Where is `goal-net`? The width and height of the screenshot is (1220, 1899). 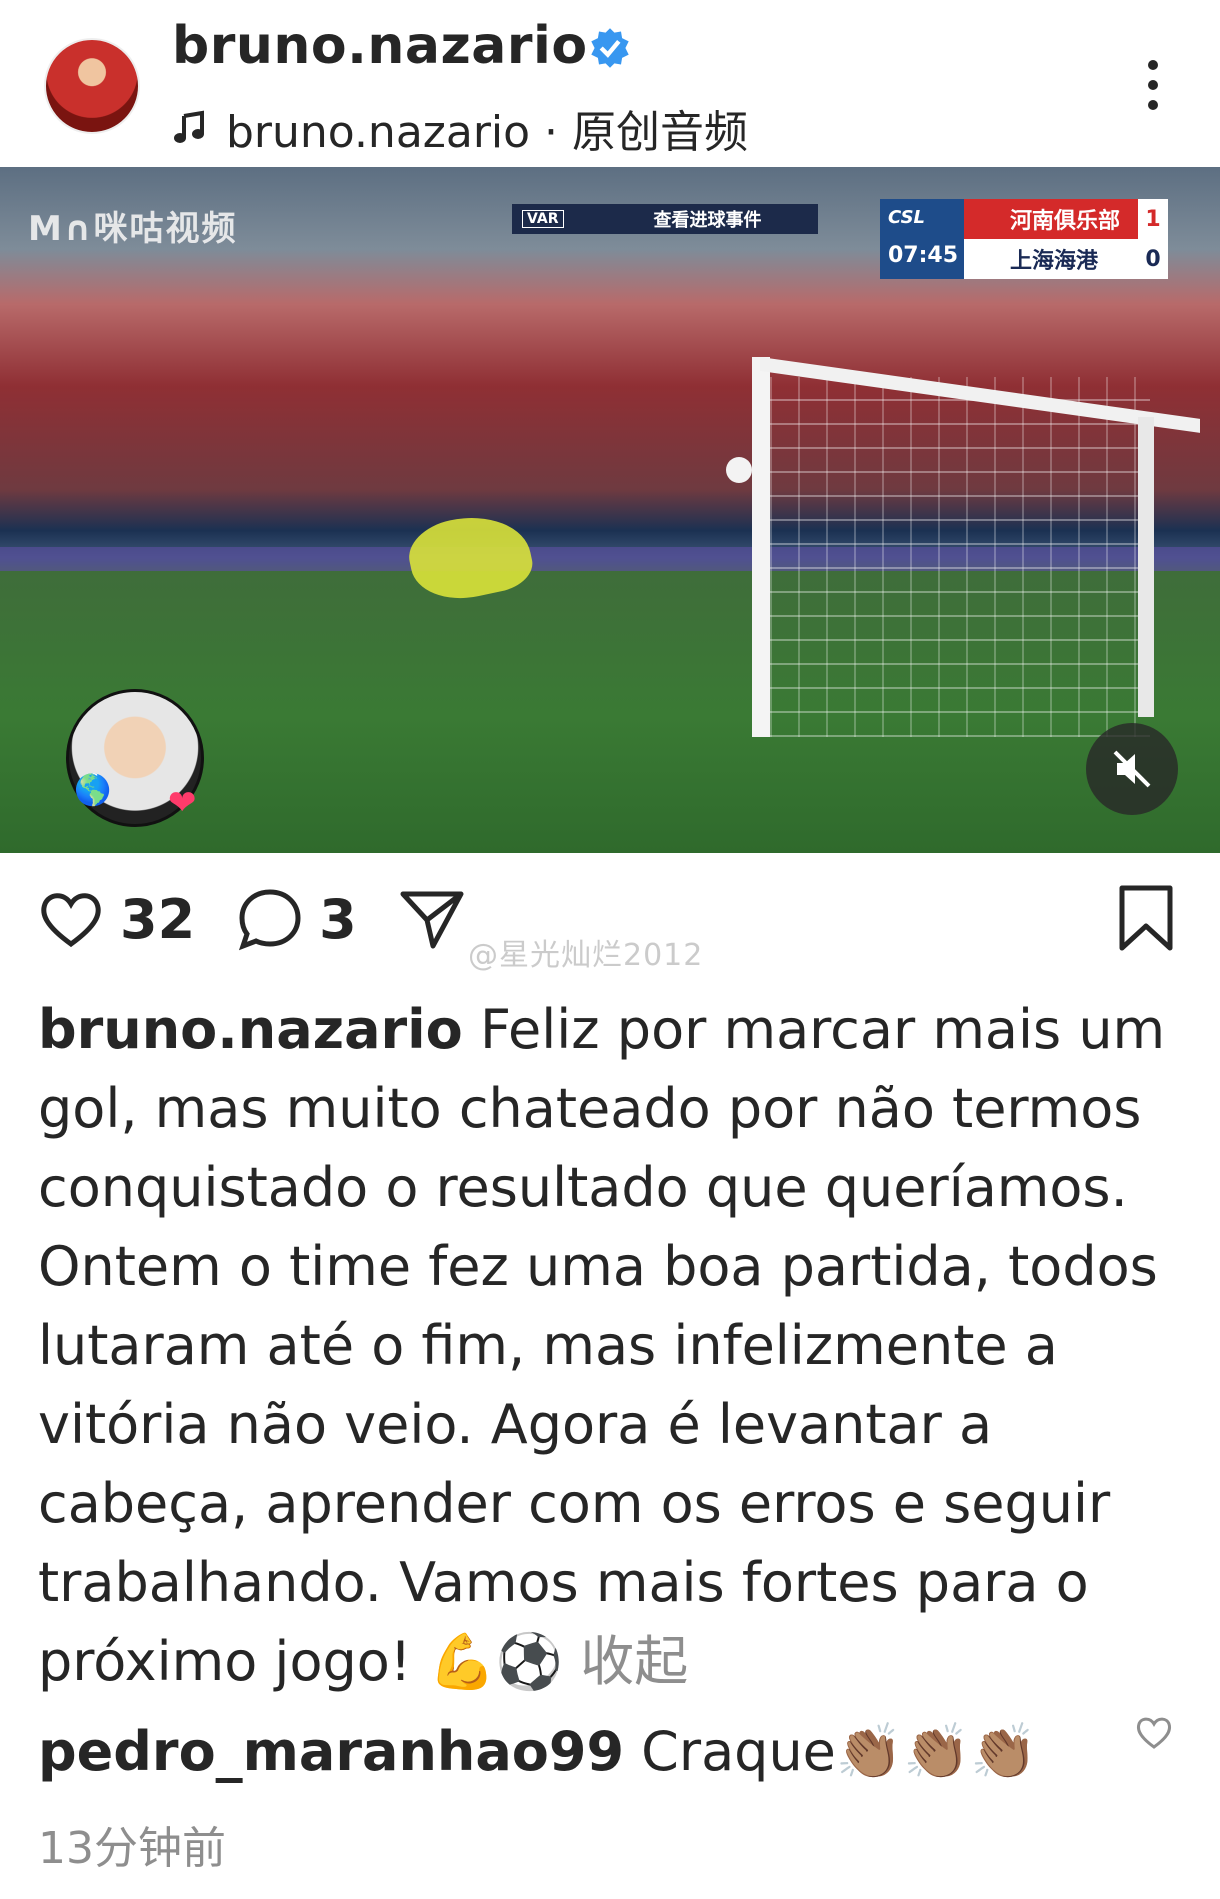 goal-net is located at coordinates (960, 557).